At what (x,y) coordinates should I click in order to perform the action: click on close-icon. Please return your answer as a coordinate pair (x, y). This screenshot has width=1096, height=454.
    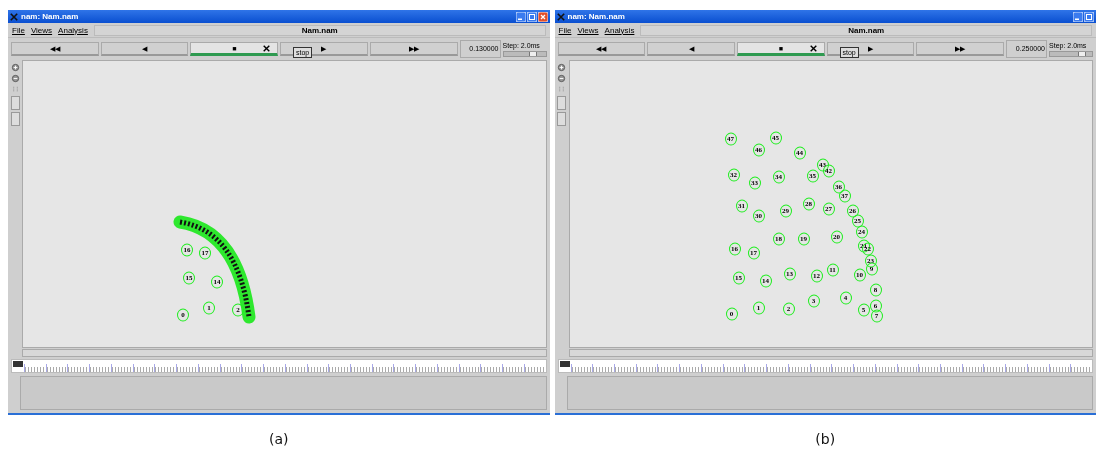
    Looking at the image, I should click on (542, 16).